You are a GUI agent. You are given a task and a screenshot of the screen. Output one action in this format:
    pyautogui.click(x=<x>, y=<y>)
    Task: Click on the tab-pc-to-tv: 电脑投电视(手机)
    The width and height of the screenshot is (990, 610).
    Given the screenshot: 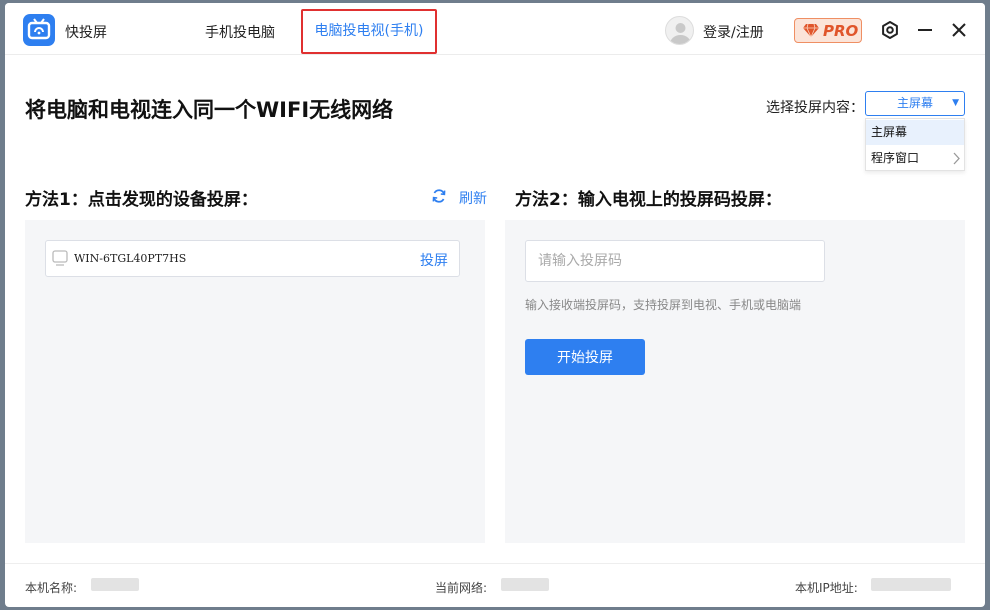 What is the action you would take?
    pyautogui.click(x=369, y=31)
    